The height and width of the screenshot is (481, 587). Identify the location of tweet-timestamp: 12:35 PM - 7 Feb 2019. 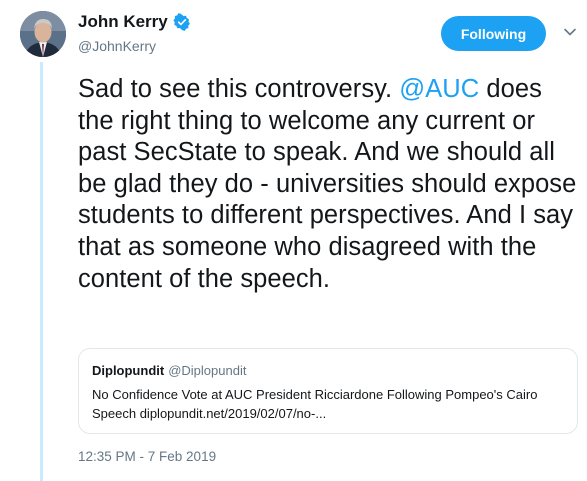
(147, 456).